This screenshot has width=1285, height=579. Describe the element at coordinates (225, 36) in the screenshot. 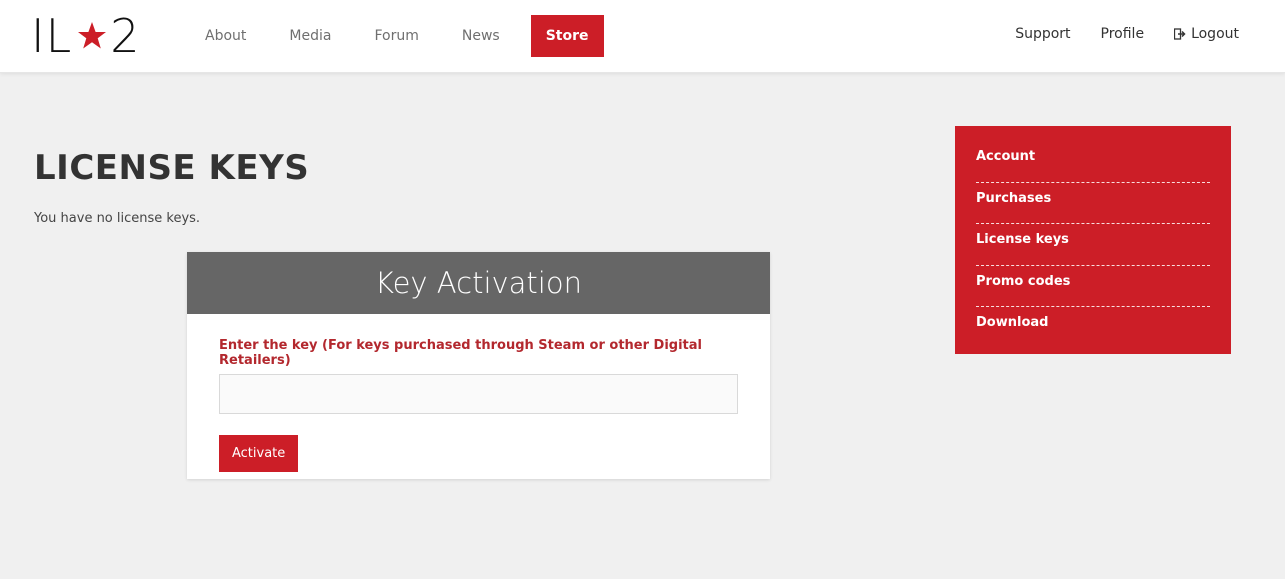

I see `nav-about: About` at that location.